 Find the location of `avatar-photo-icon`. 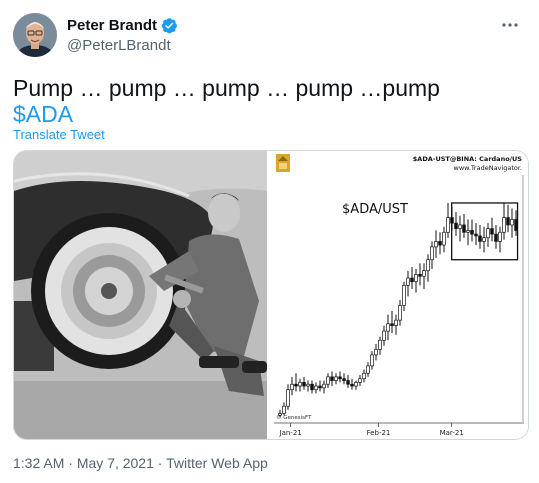

avatar-photo-icon is located at coordinates (35, 35).